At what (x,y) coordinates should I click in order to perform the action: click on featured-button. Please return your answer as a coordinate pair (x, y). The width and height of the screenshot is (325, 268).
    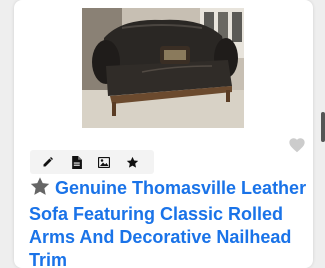
    Looking at the image, I should click on (132, 162).